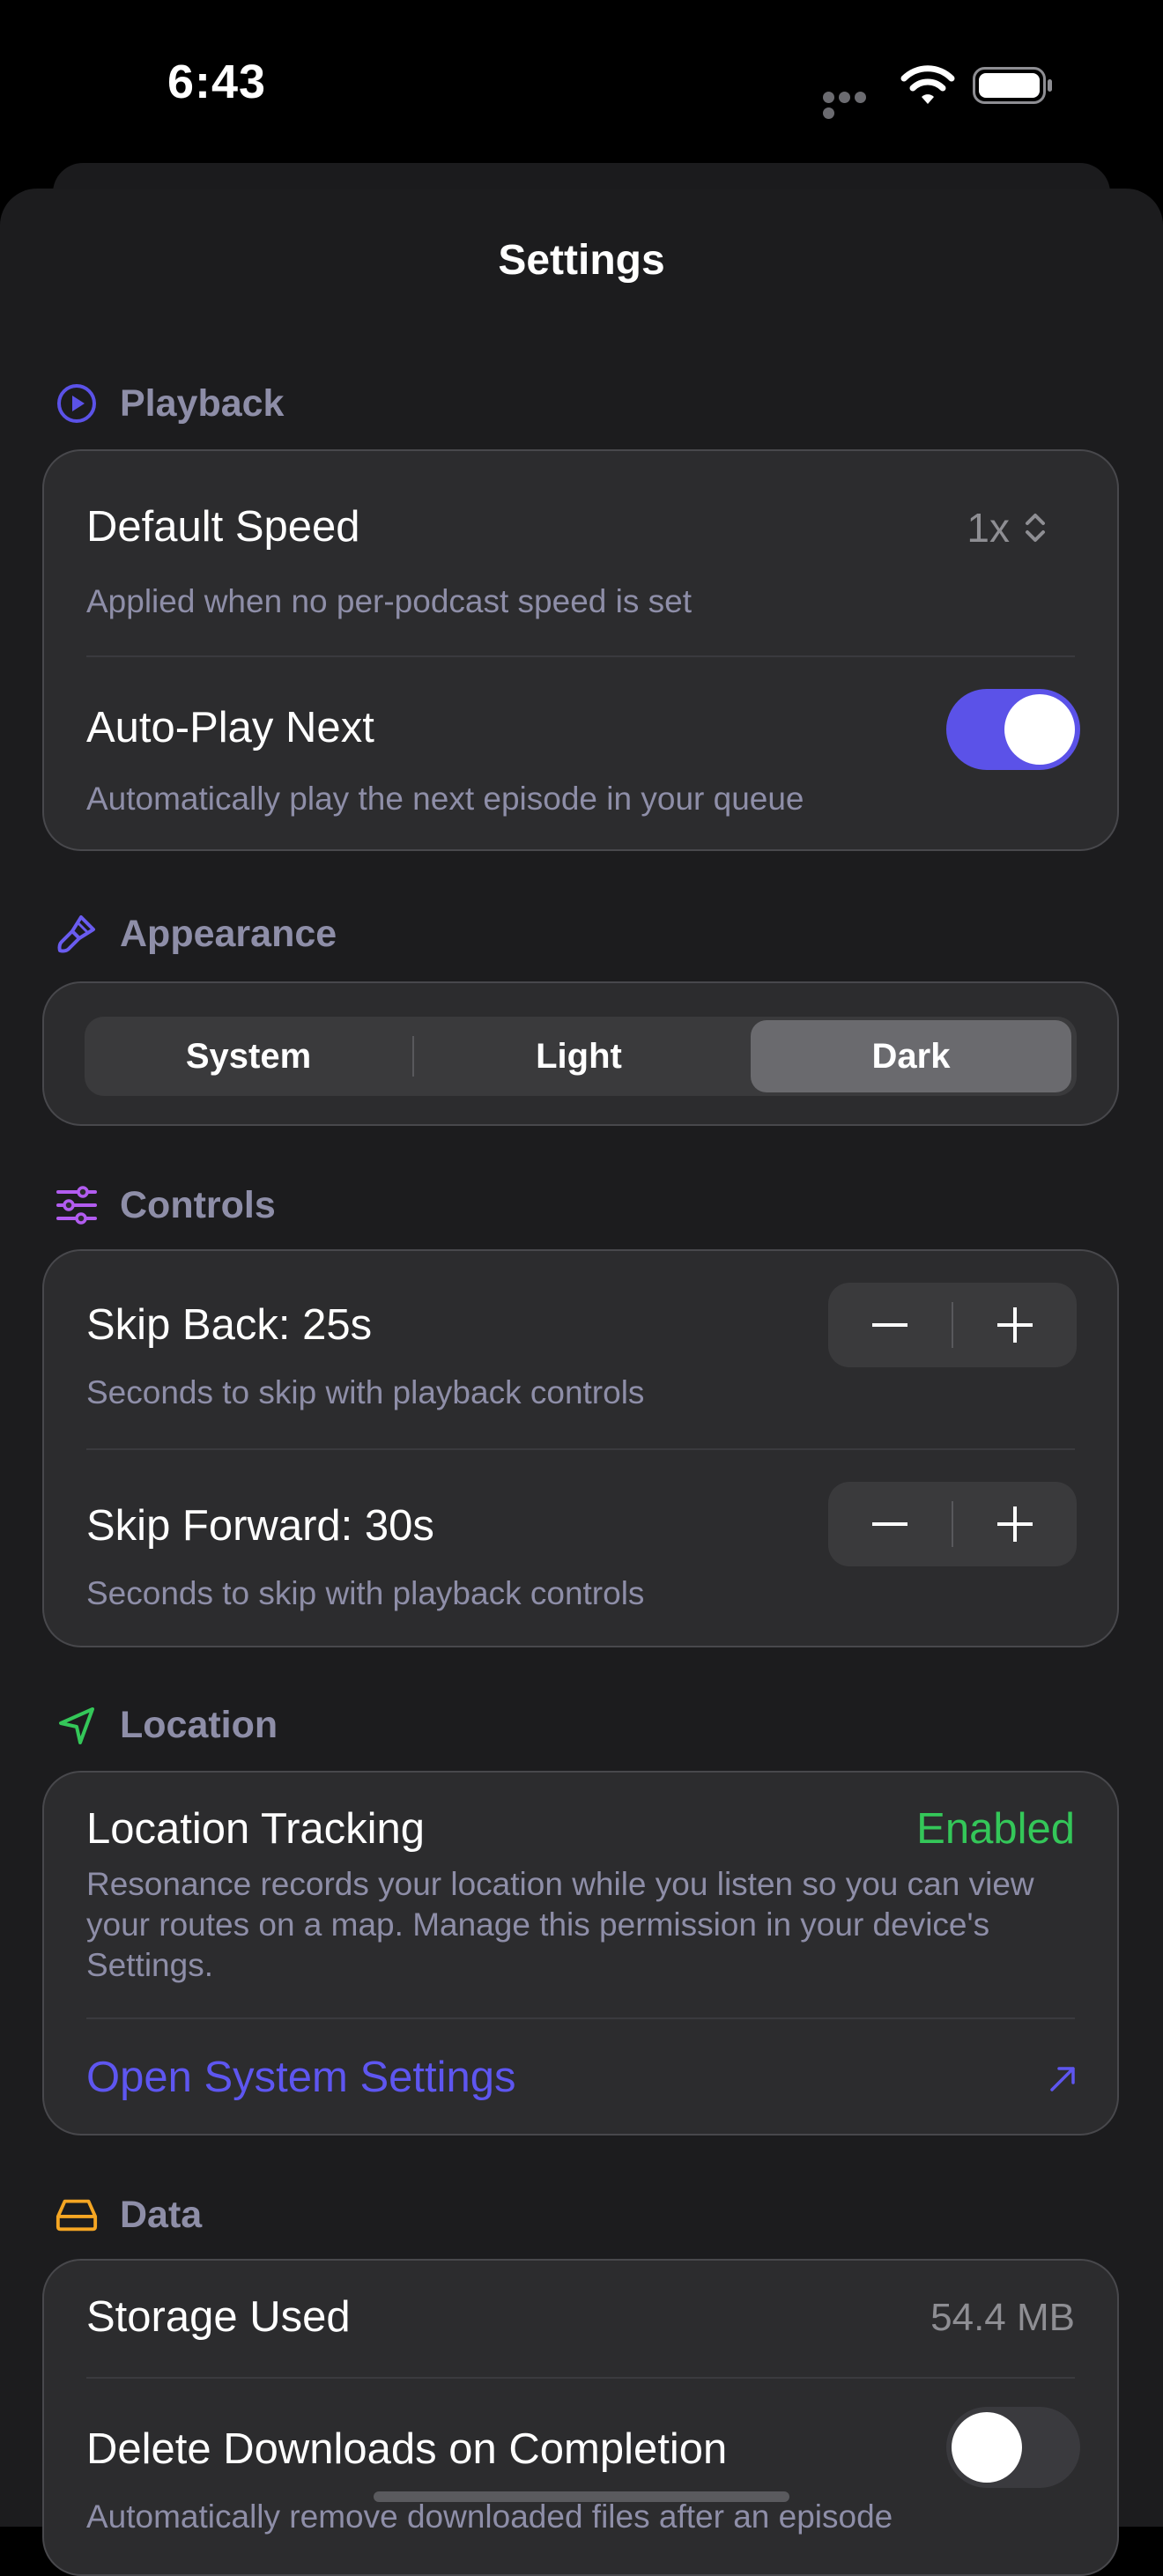 This screenshot has height=2576, width=1163. What do you see at coordinates (199, 1725) in the screenshot?
I see `section-title: Location` at bounding box center [199, 1725].